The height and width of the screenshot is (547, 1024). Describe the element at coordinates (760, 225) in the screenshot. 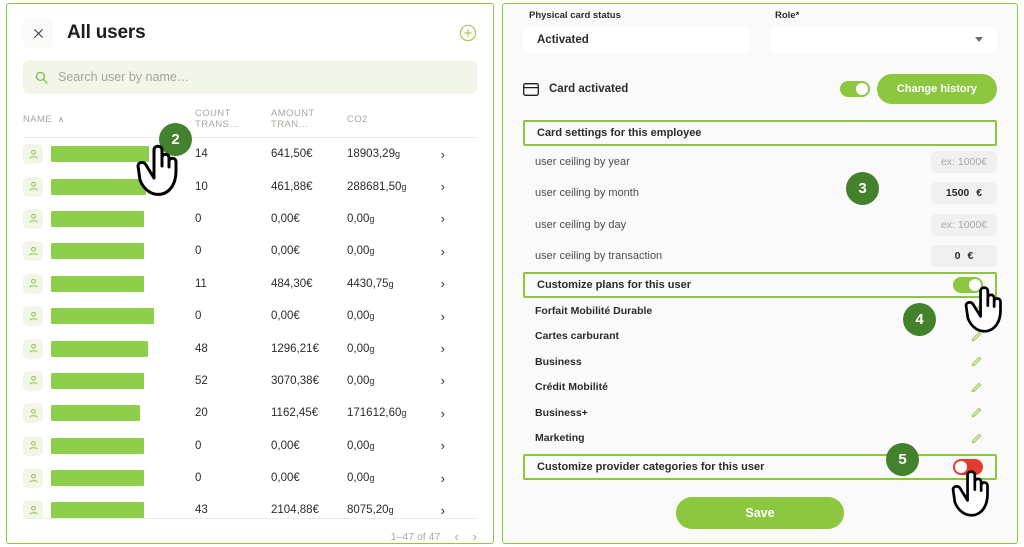

I see `ceiling-row: user ceiling by day ex: 1000€` at that location.